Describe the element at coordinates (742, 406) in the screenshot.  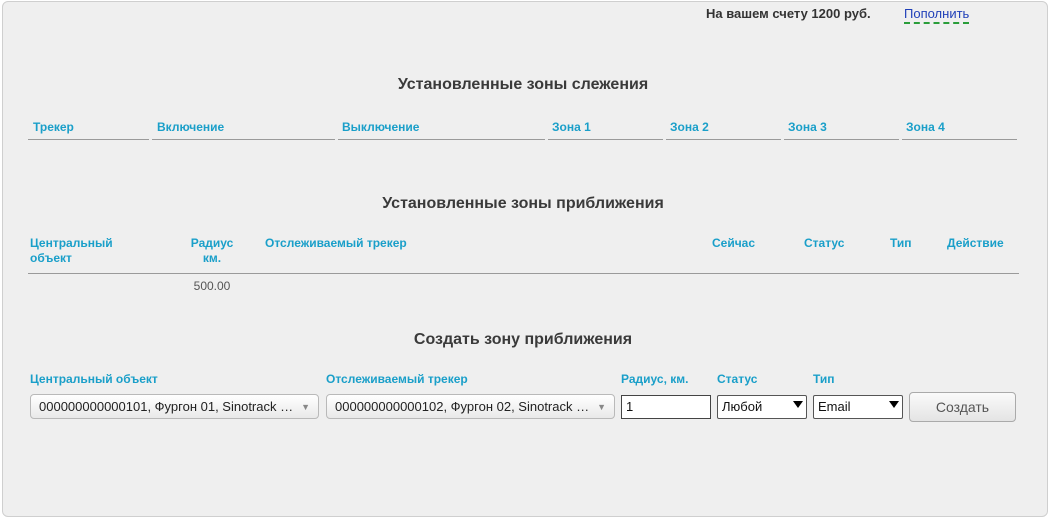
I see `status-value: Любой` at that location.